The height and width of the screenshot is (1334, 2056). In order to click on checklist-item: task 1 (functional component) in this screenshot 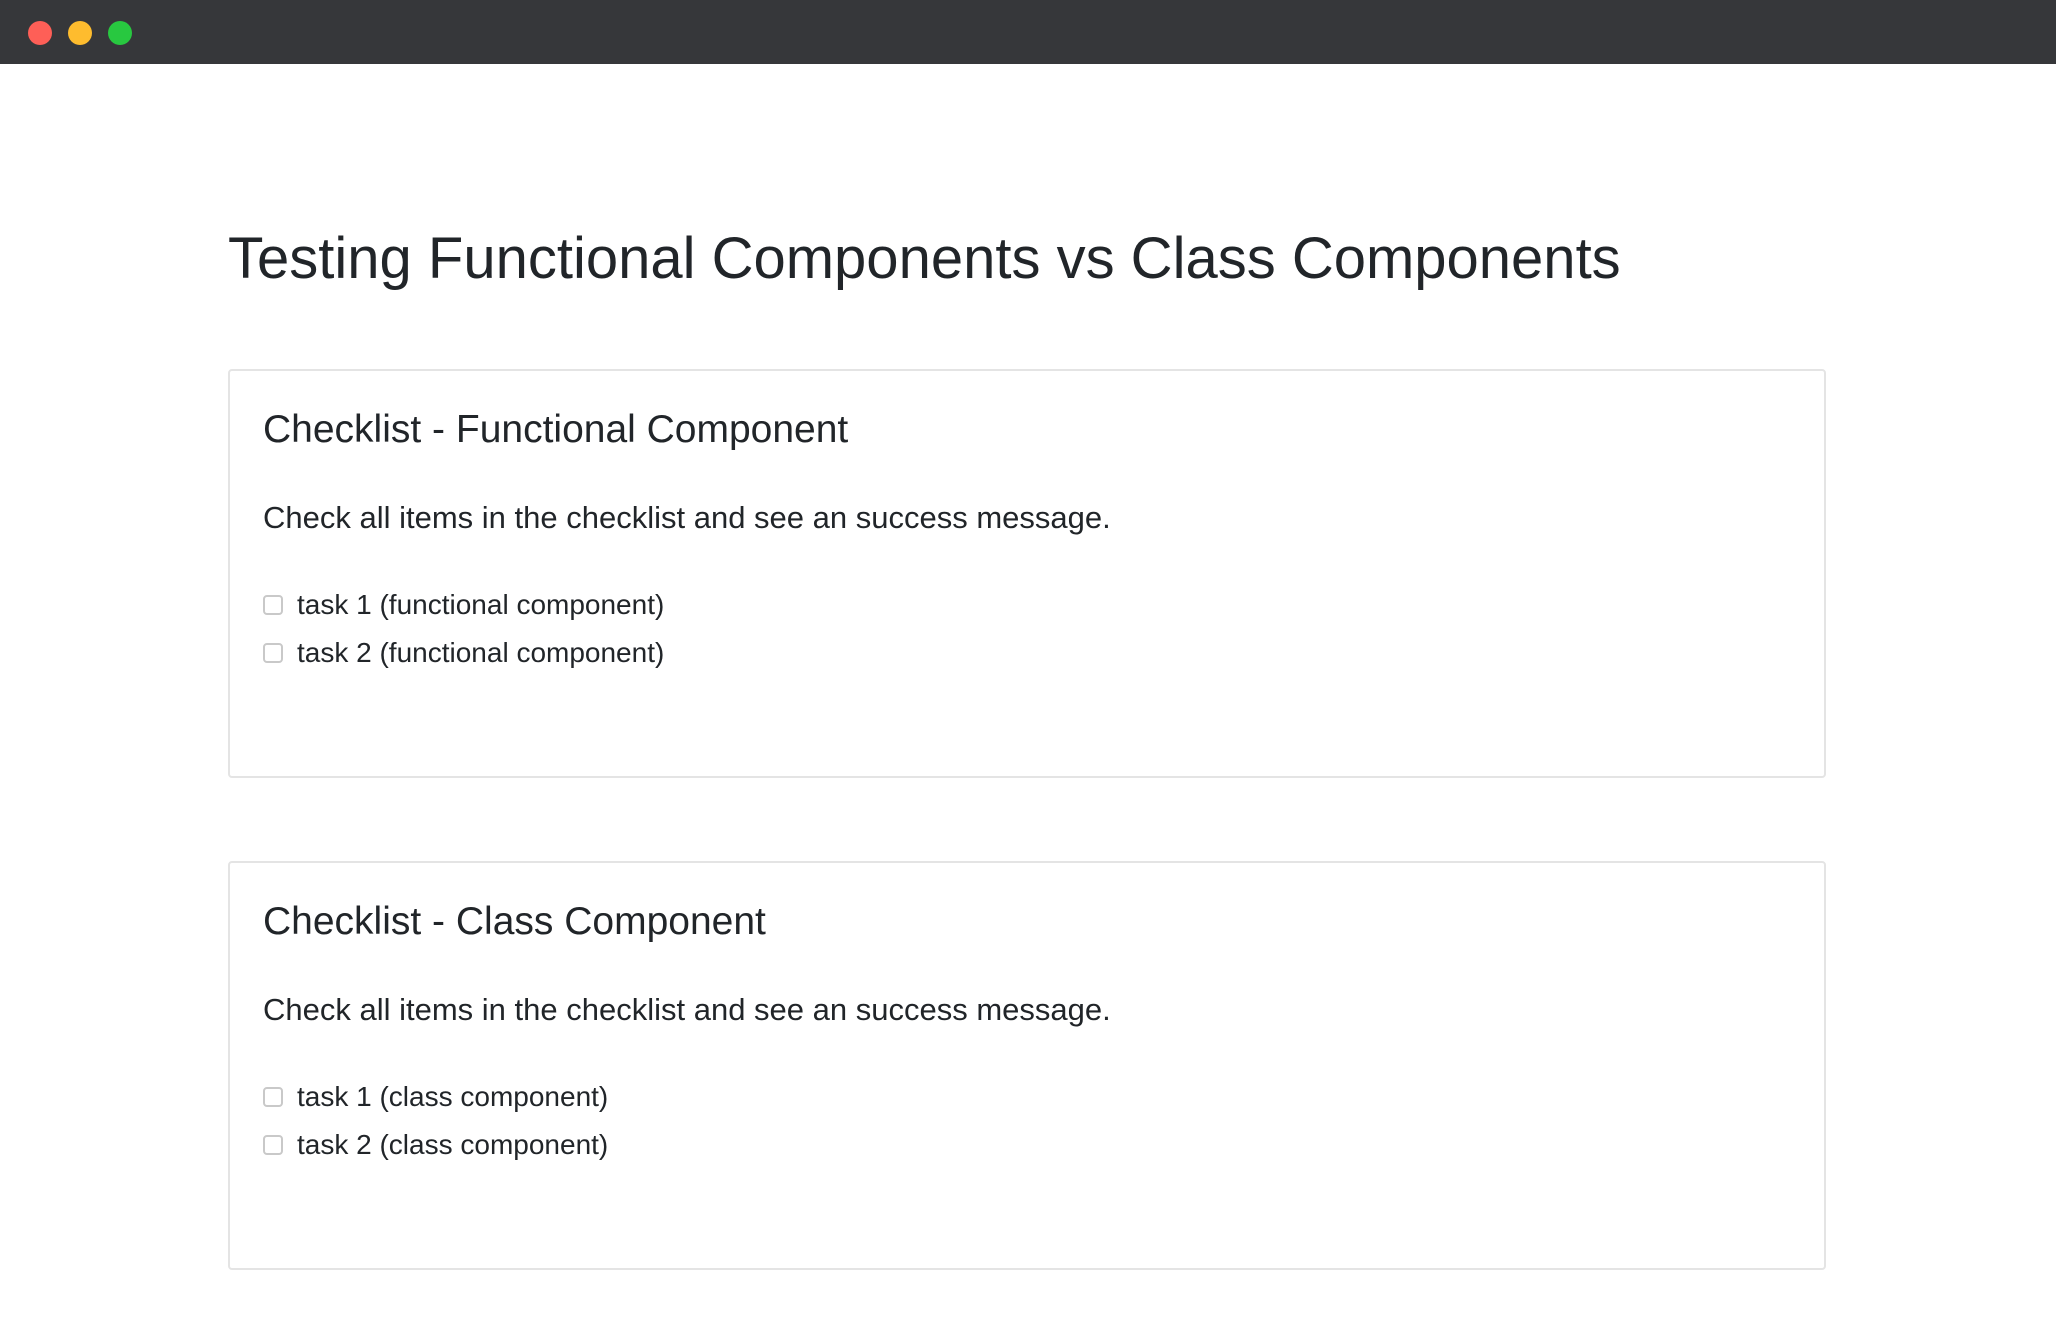, I will do `click(463, 605)`.